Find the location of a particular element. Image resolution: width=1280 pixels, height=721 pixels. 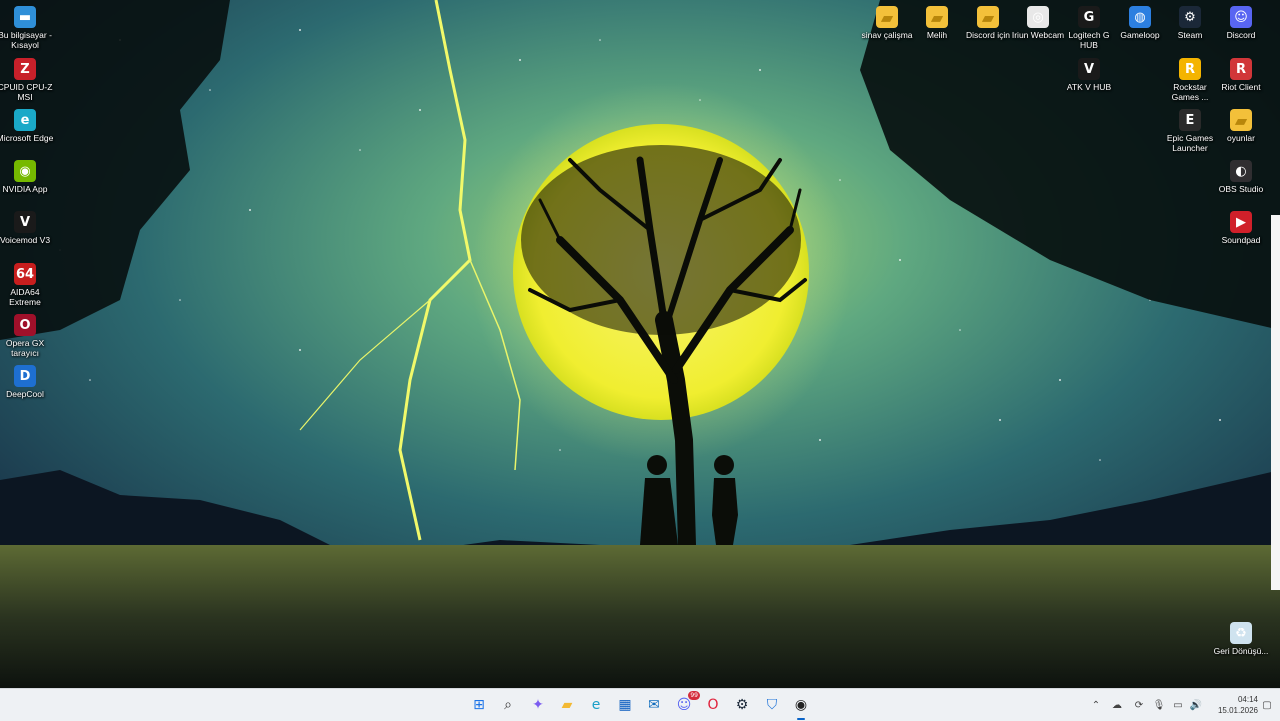

taskbar-steam-icon: ⚙ is located at coordinates (742, 705).